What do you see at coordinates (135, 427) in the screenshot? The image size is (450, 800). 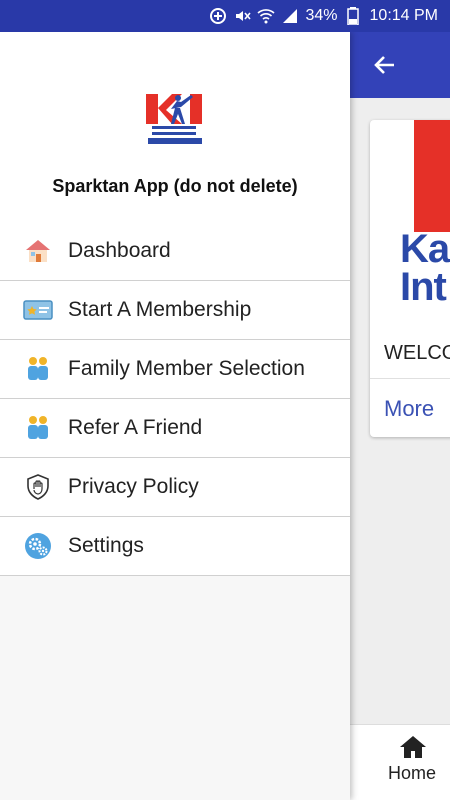 I see `menu-item-label: Refer A Friend` at bounding box center [135, 427].